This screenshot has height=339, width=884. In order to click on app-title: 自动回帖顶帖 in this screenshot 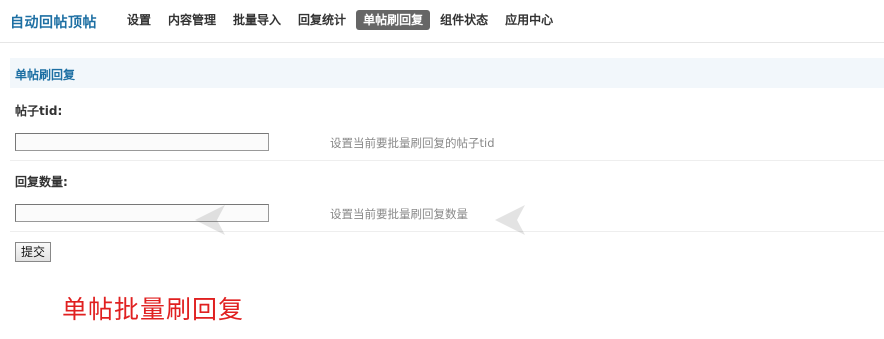, I will do `click(53, 23)`.